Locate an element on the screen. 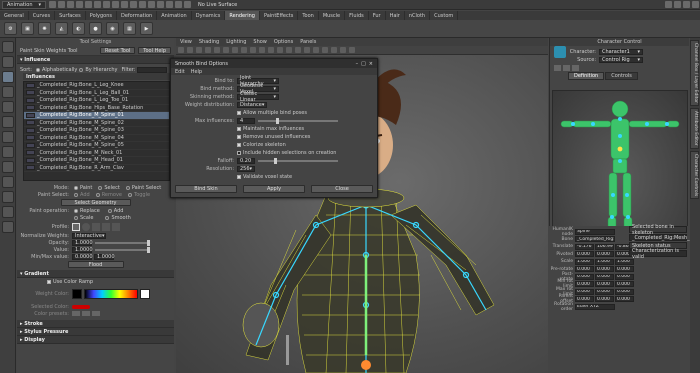 Image resolution: width=700 pixels, height=373 pixels. influence-list-item: _Completed_Rig:Bone_M_Head_01 is located at coordinates (96, 161).